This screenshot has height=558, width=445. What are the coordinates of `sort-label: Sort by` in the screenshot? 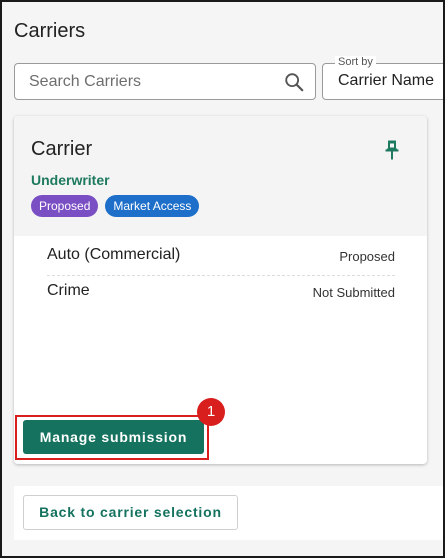 It's located at (355, 62).